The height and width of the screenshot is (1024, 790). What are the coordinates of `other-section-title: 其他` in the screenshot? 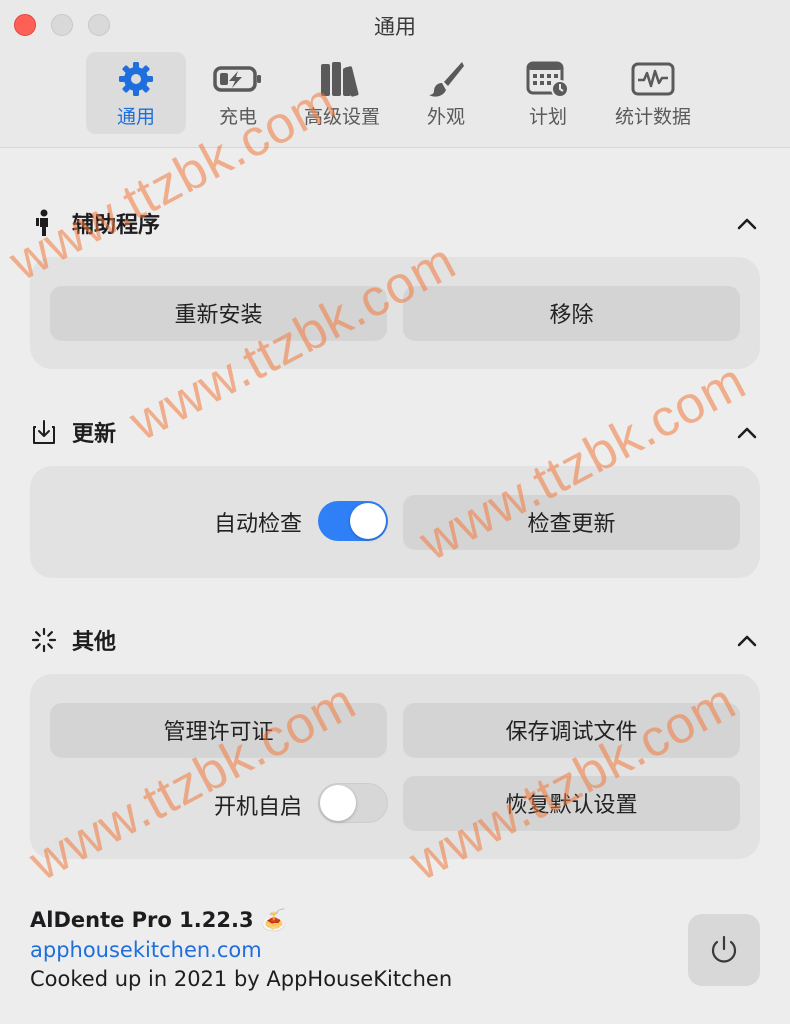 It's located at (94, 642).